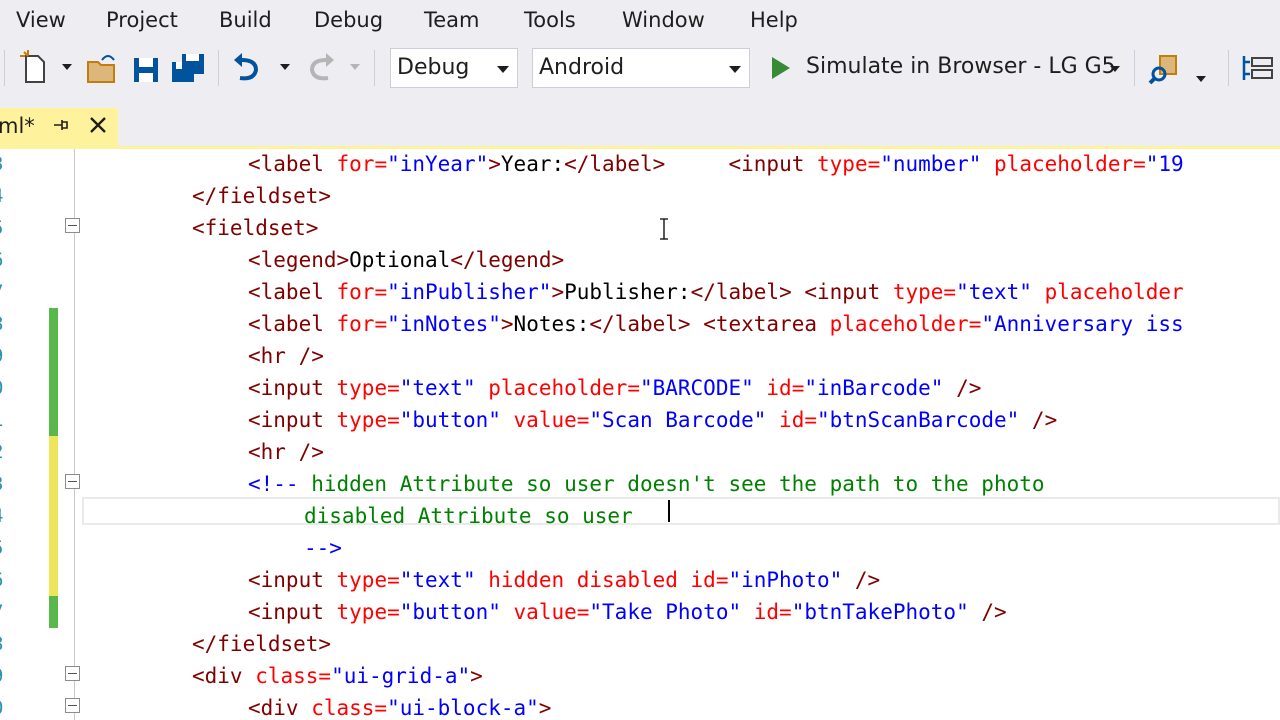 The image size is (1280, 720). Describe the element at coordinates (438, 164) in the screenshot. I see `code-token: "inYear"` at that location.